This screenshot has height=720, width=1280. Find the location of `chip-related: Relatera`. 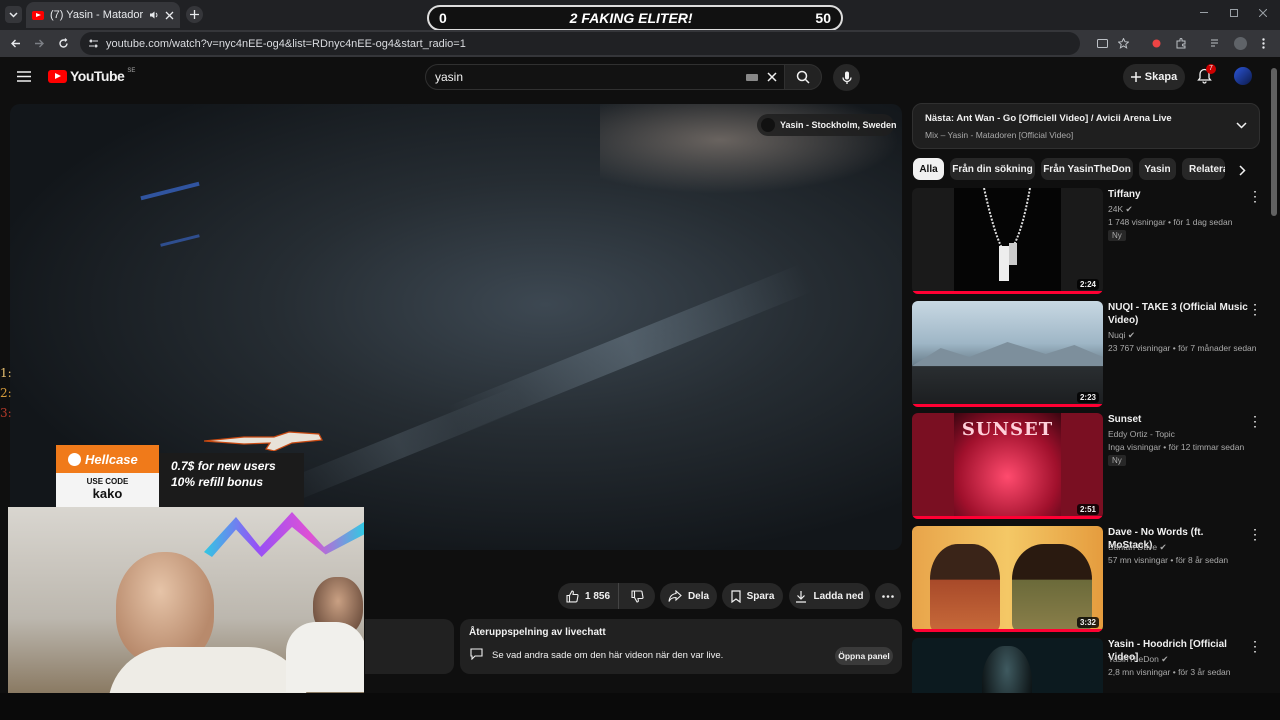

chip-related: Relatera is located at coordinates (1203, 169).